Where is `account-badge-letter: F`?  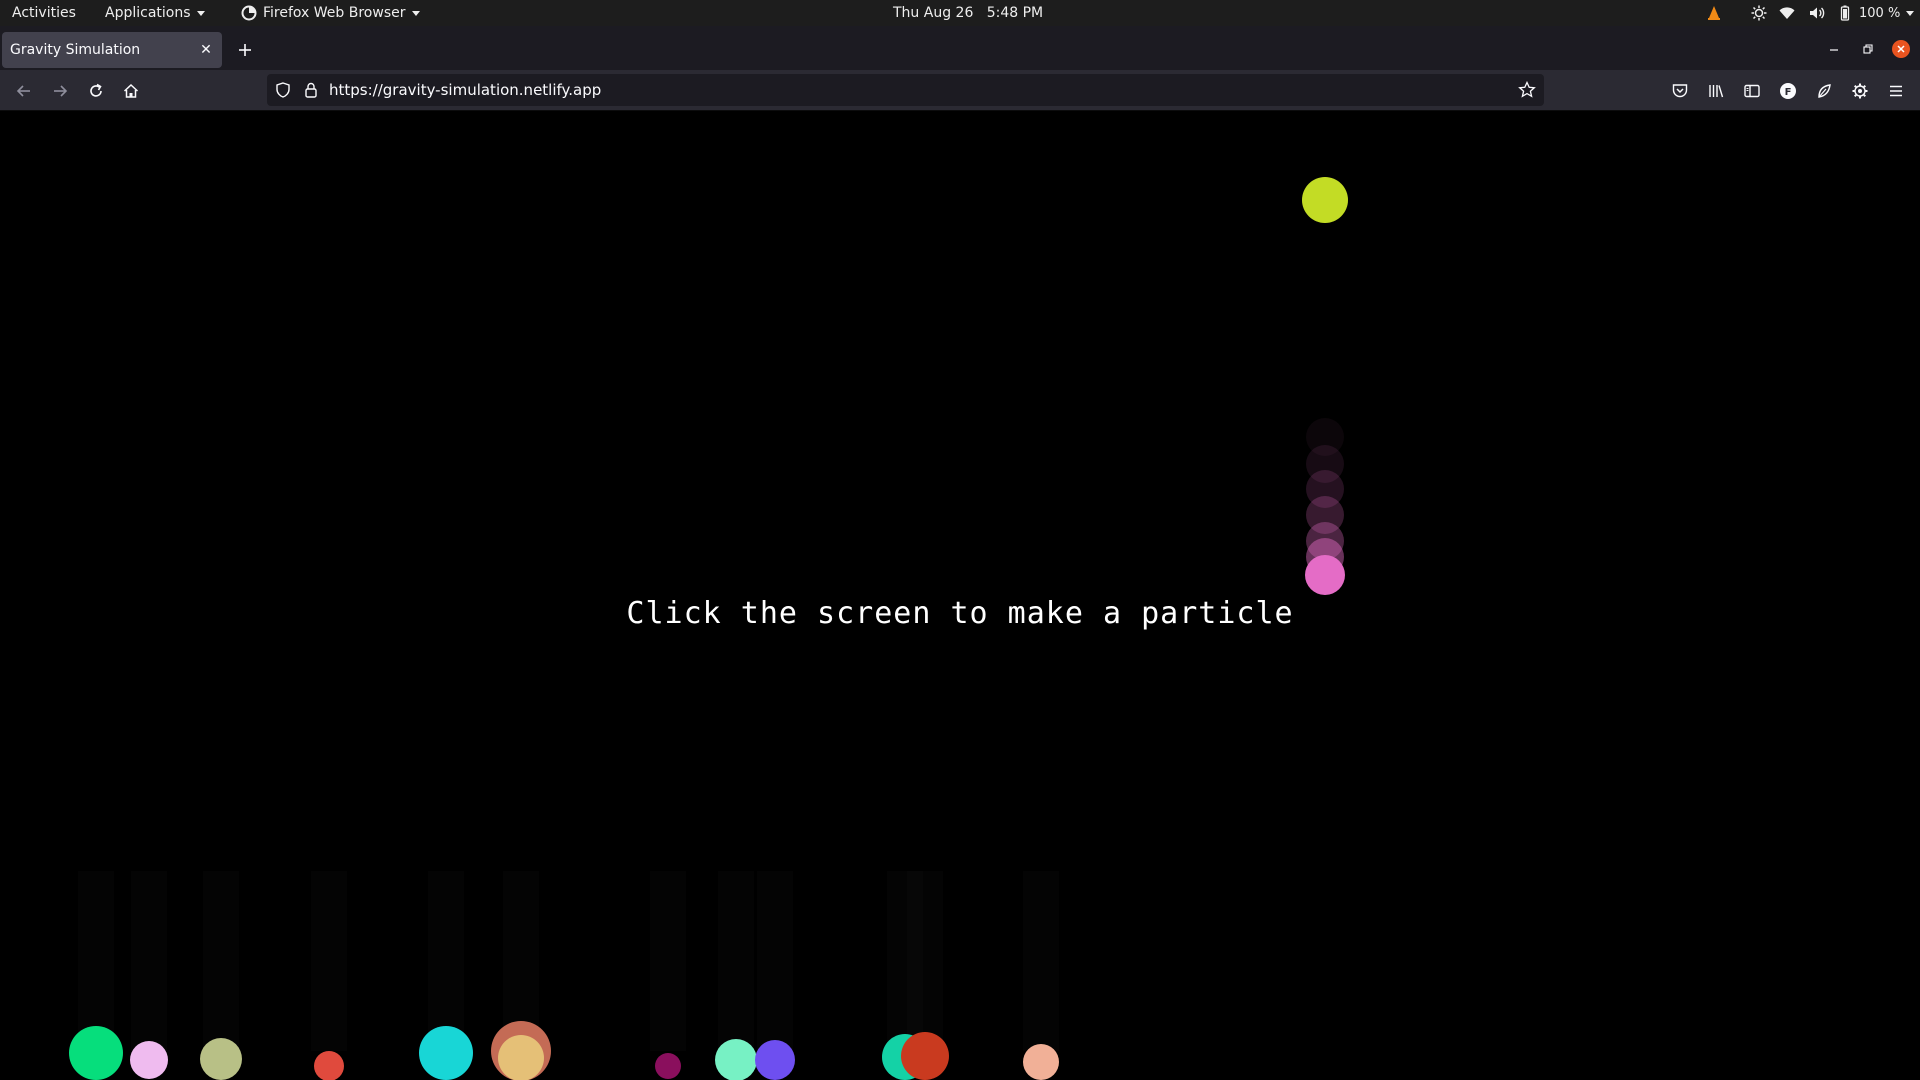
account-badge-letter: F is located at coordinates (1788, 92).